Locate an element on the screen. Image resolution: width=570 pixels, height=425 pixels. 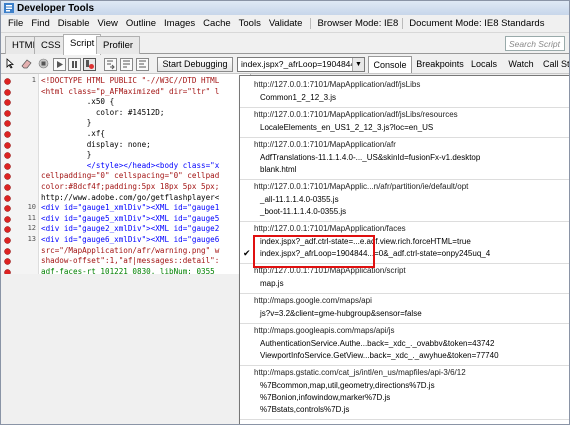
menu-disable: Disable is located at coordinates (74, 23).